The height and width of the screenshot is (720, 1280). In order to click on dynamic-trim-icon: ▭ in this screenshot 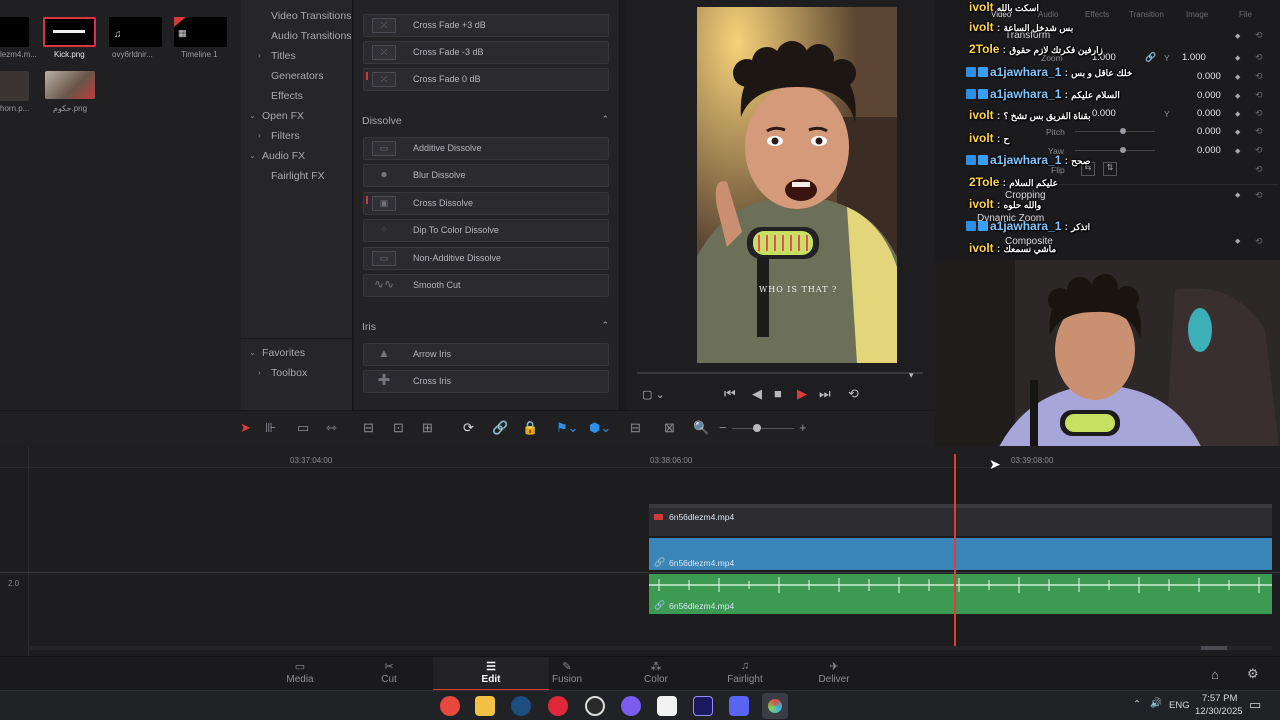, I will do `click(303, 428)`.